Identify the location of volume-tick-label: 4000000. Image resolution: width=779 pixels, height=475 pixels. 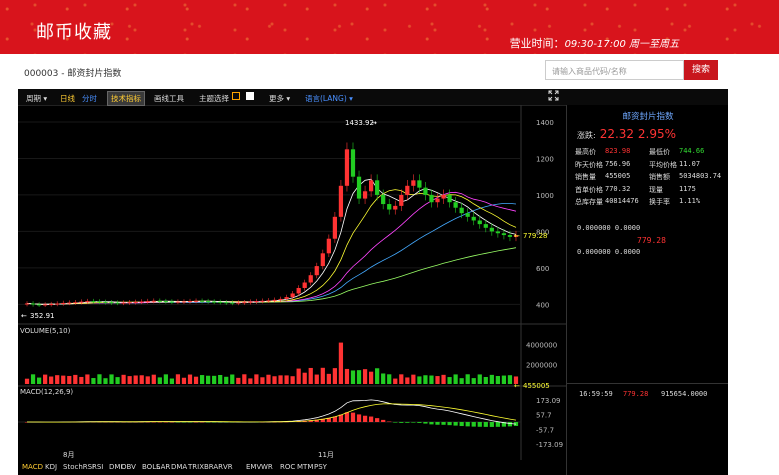
(541, 346).